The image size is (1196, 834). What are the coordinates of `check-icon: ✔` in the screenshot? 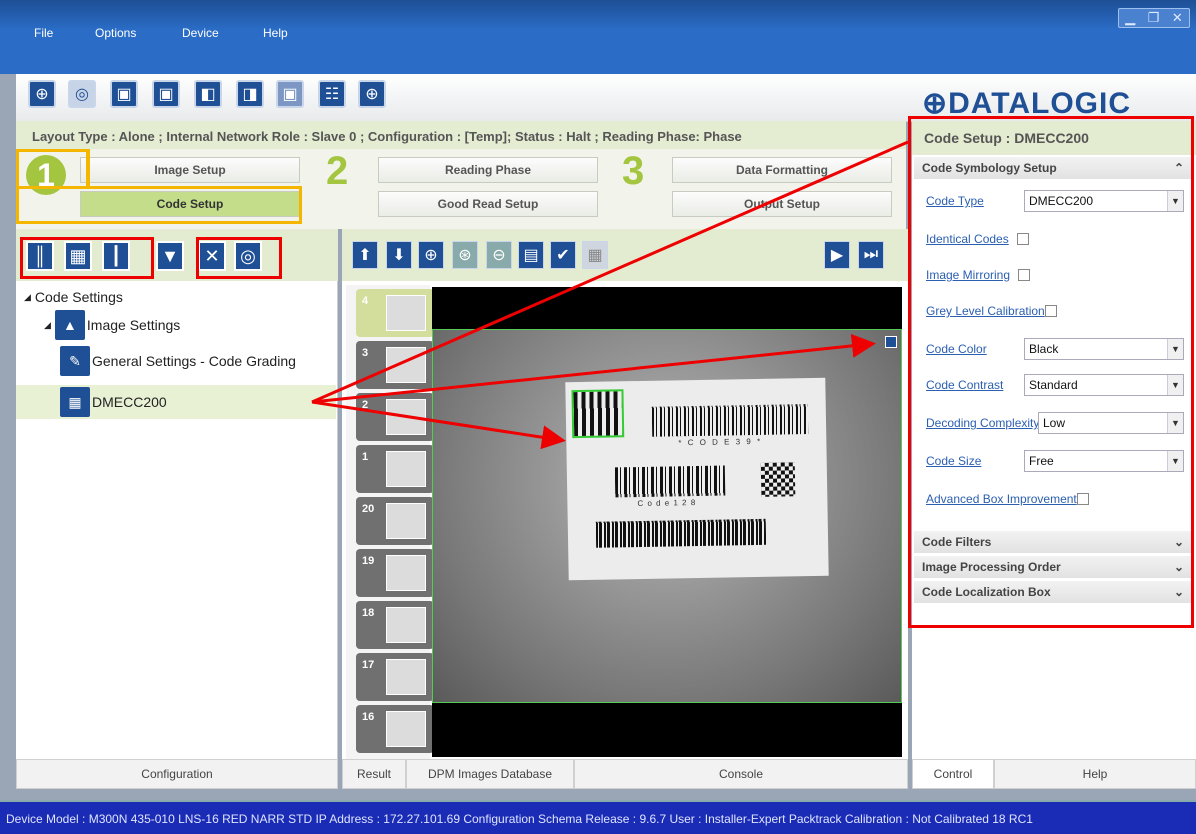 It's located at (563, 255).